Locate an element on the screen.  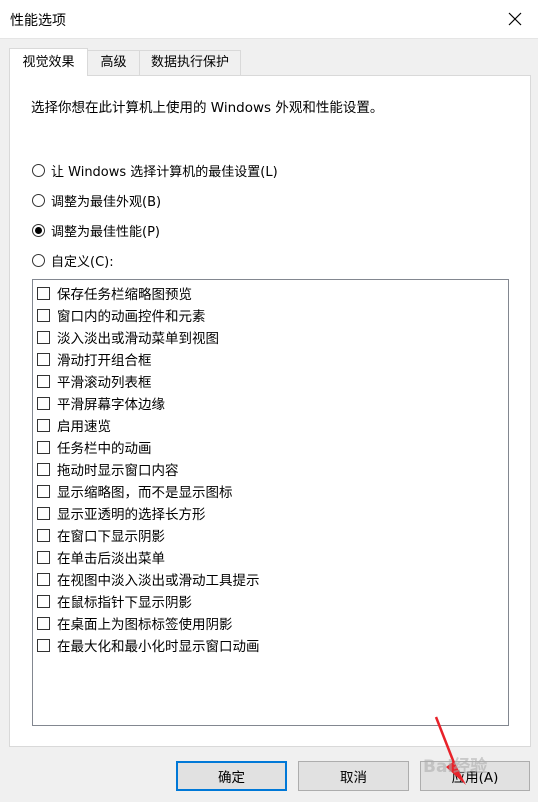
ok-button: 确定 is located at coordinates (231, 776).